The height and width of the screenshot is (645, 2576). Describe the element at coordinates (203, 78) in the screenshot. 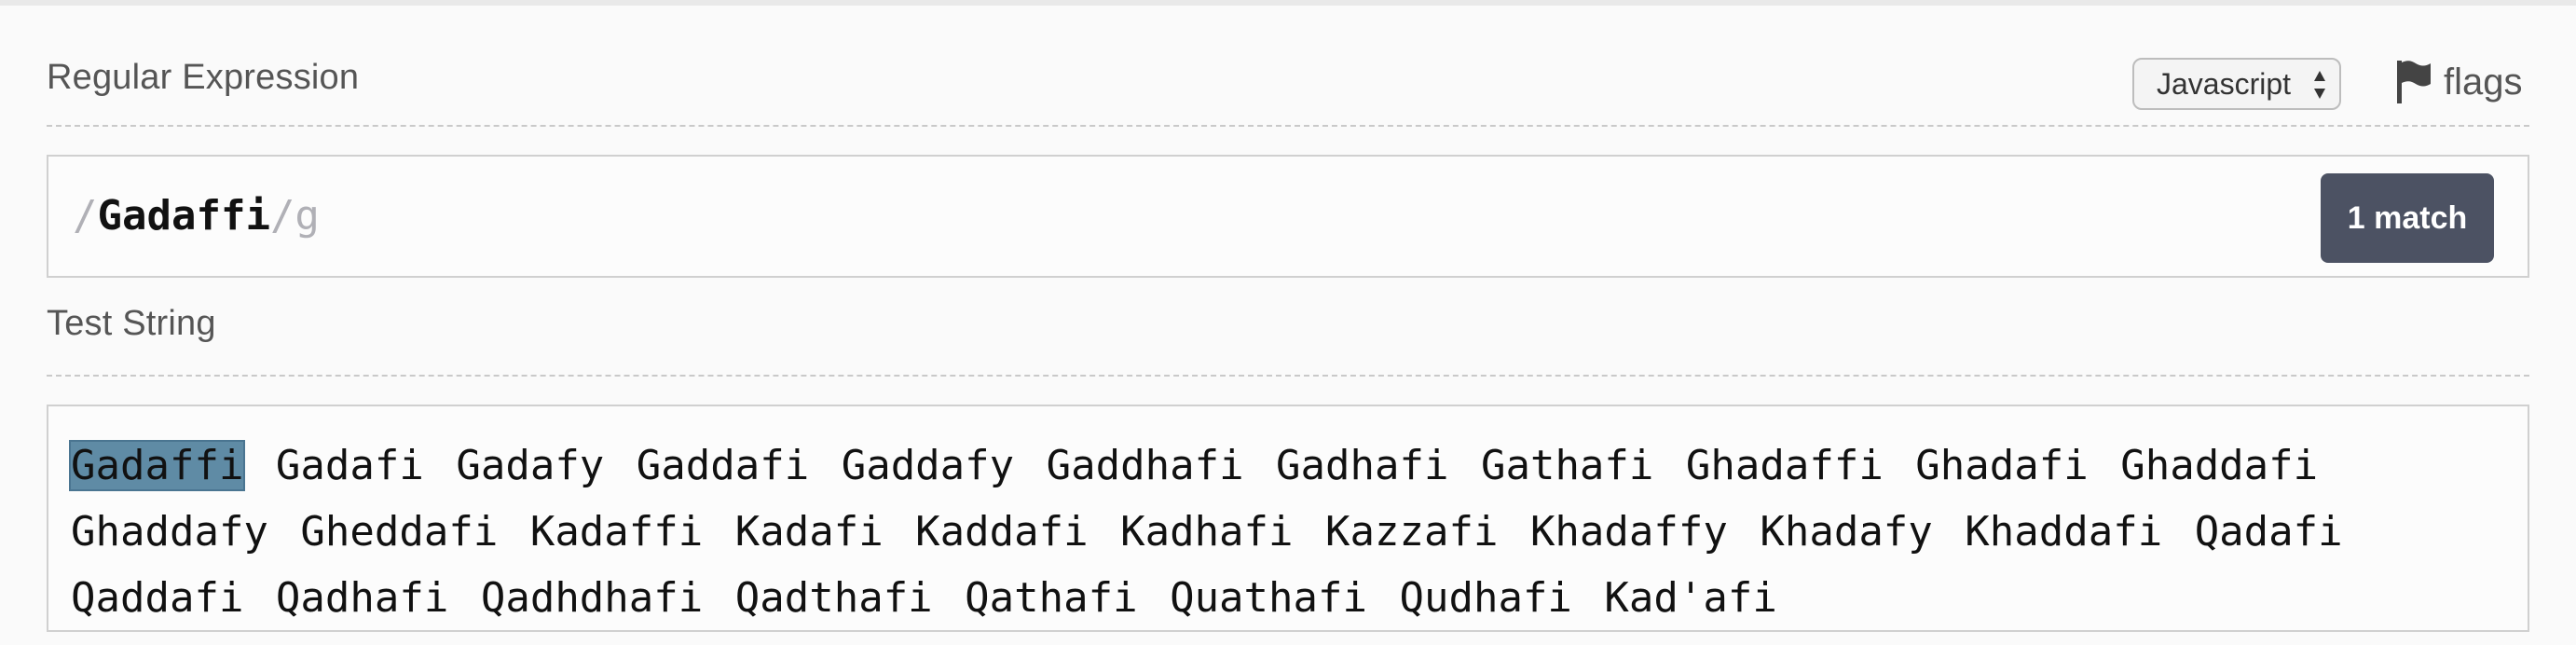

I see `regex-section-title: Regular Expression` at that location.